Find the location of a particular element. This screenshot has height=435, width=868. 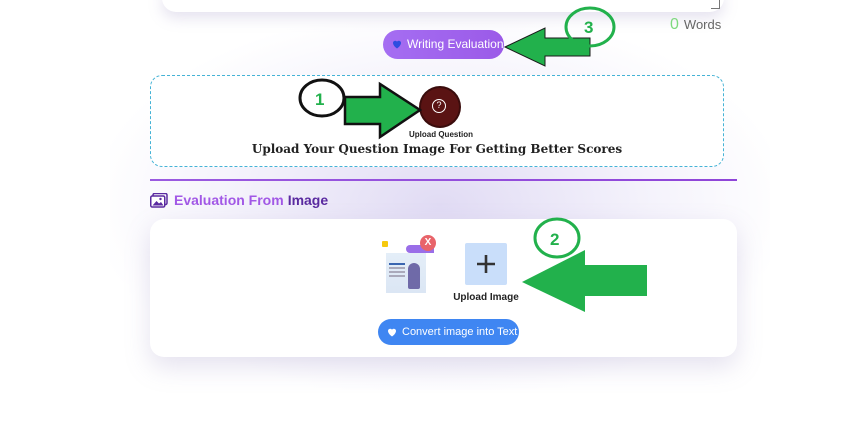

image-section-title-part1: Evaluation From is located at coordinates (229, 200).